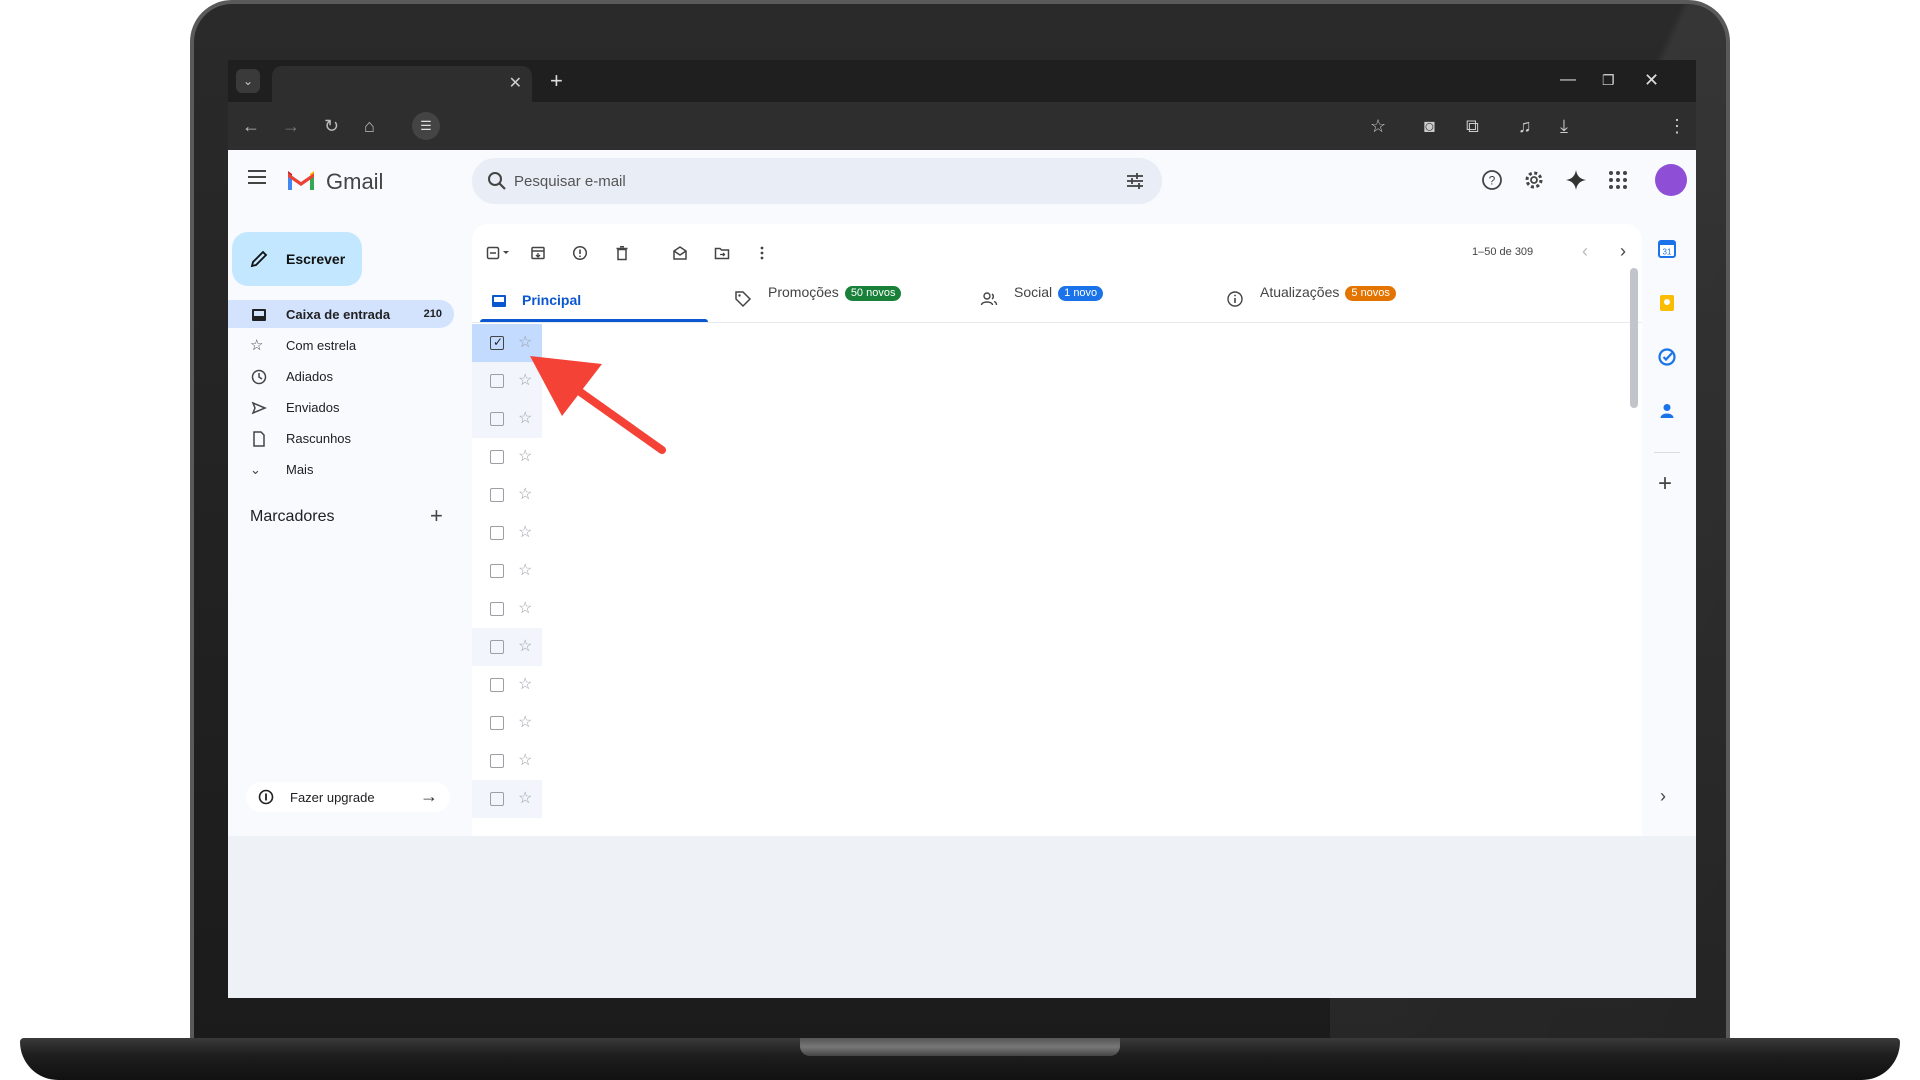 This screenshot has width=1920, height=1080. Describe the element at coordinates (402, 84) in the screenshot. I see `browser-tab: ✕` at that location.